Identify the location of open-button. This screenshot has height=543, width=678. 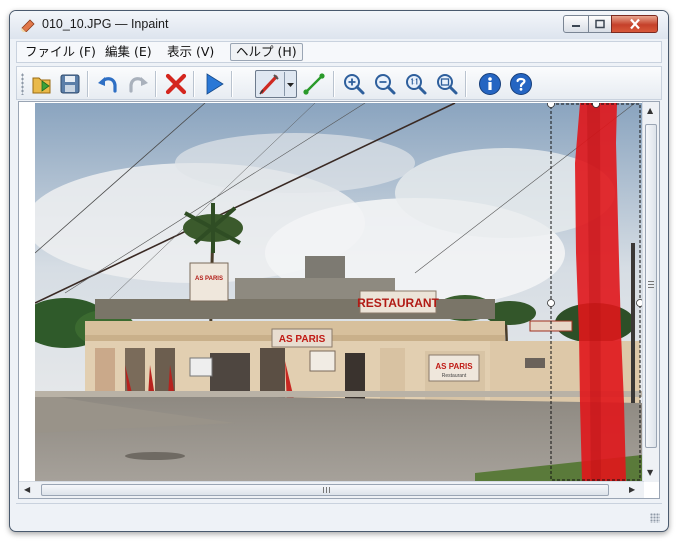
(42, 84).